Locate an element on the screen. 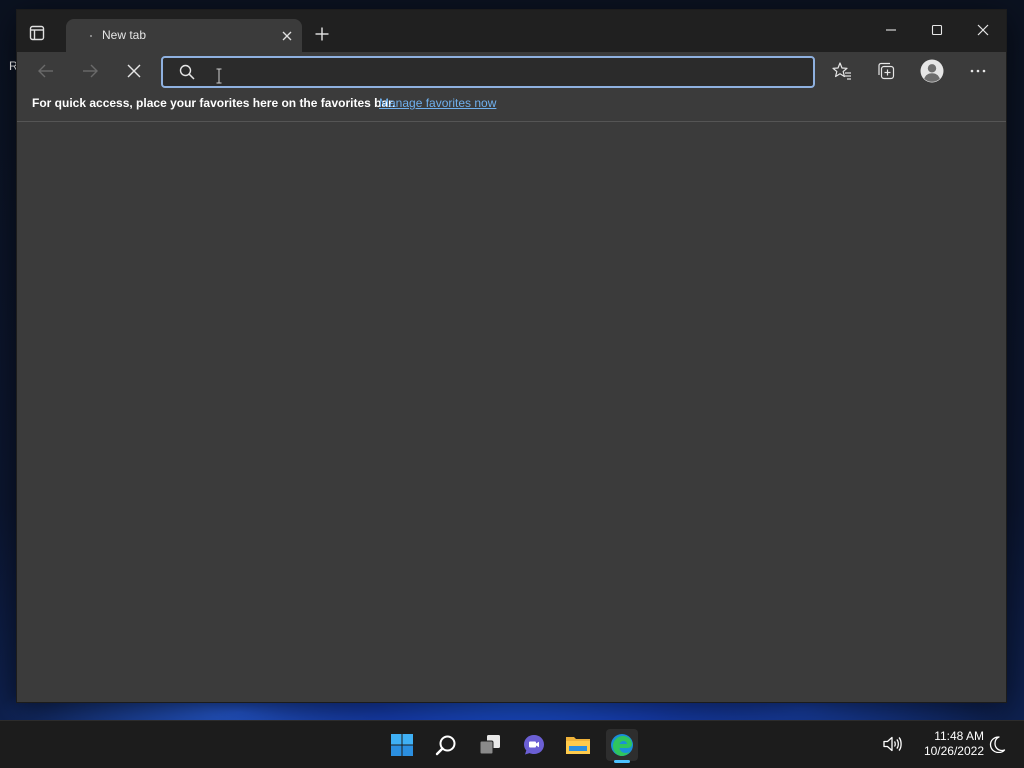  tab-title: New tab is located at coordinates (124, 35).